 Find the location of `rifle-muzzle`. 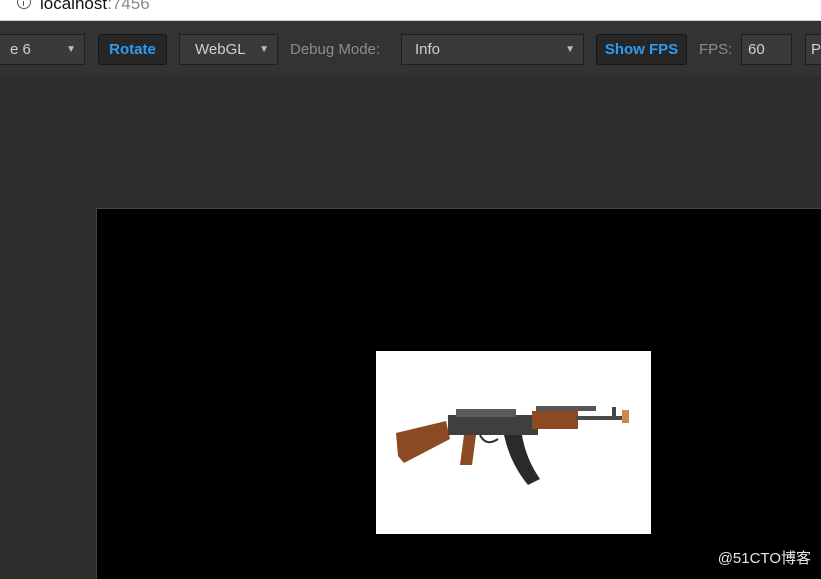

rifle-muzzle is located at coordinates (625, 416).